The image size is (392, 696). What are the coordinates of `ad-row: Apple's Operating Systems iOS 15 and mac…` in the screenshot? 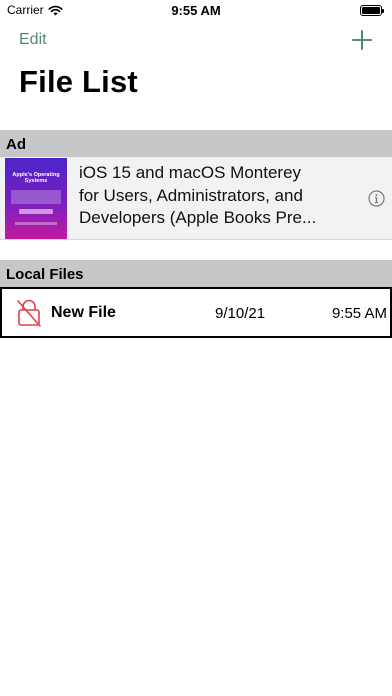 It's located at (196, 198).